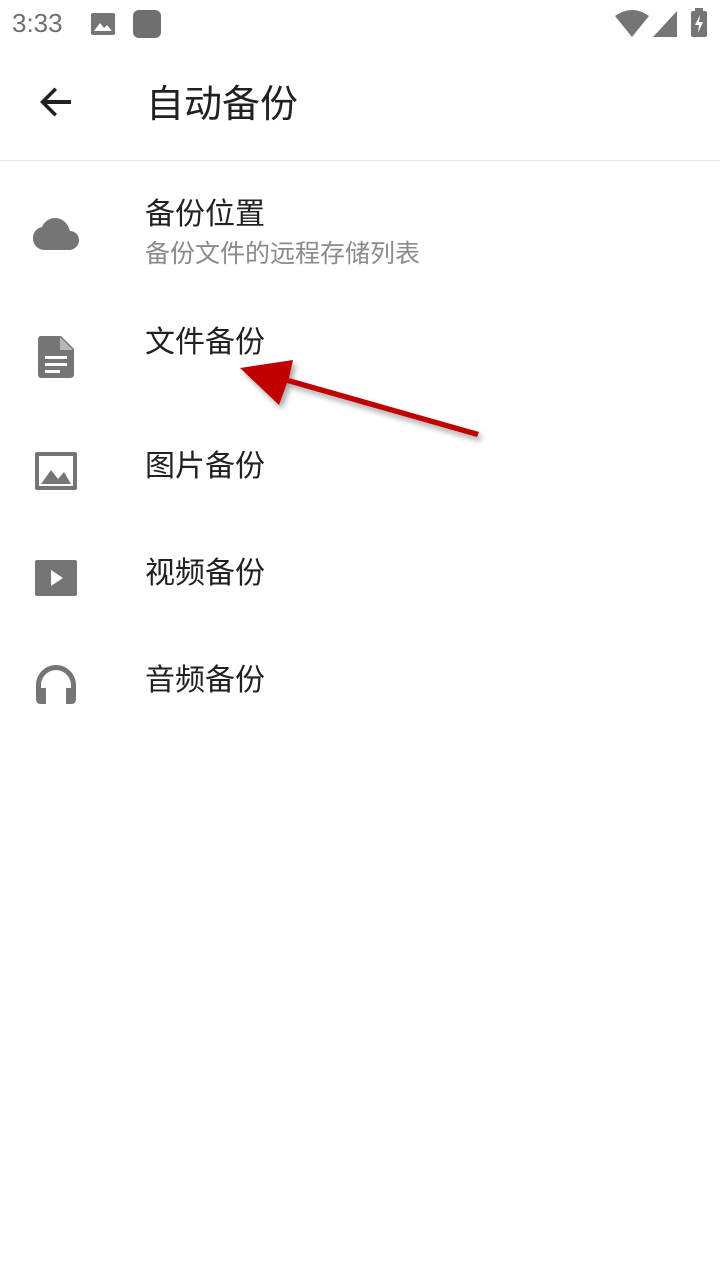 The image size is (720, 1280). I want to click on document-icon, so click(56, 357).